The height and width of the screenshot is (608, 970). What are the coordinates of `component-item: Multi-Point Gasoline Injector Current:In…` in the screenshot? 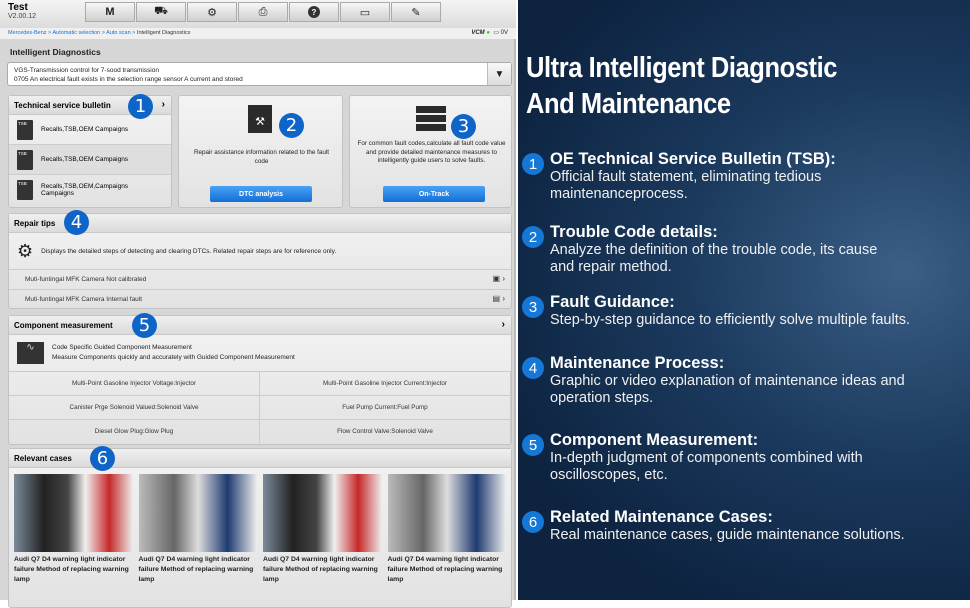 It's located at (385, 383).